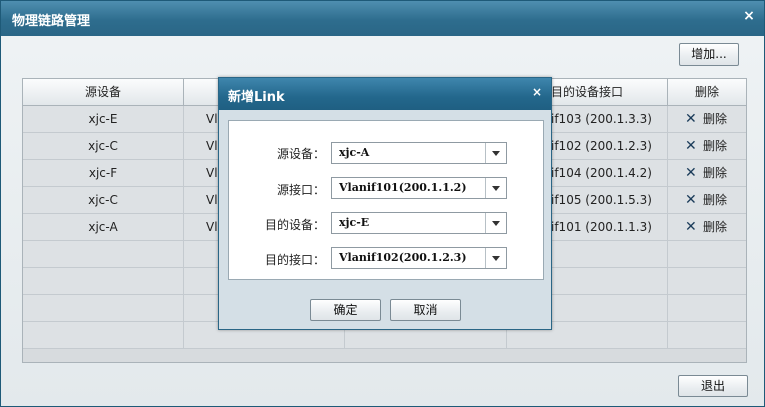 The image size is (765, 407). Describe the element at coordinates (419, 223) in the screenshot. I see `dst-device-select: xjc-E` at that location.